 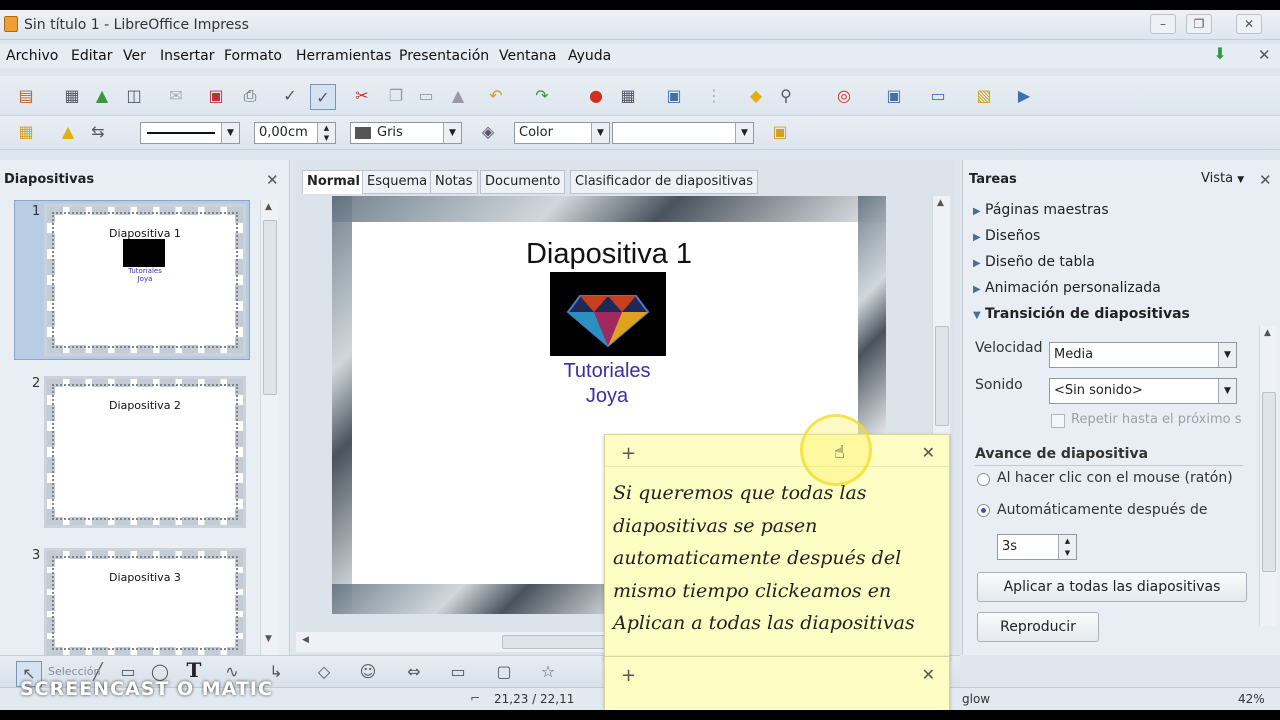 What do you see at coordinates (664, 182) in the screenshot?
I see `tab-clasificador: Clasificador de diapositivas` at bounding box center [664, 182].